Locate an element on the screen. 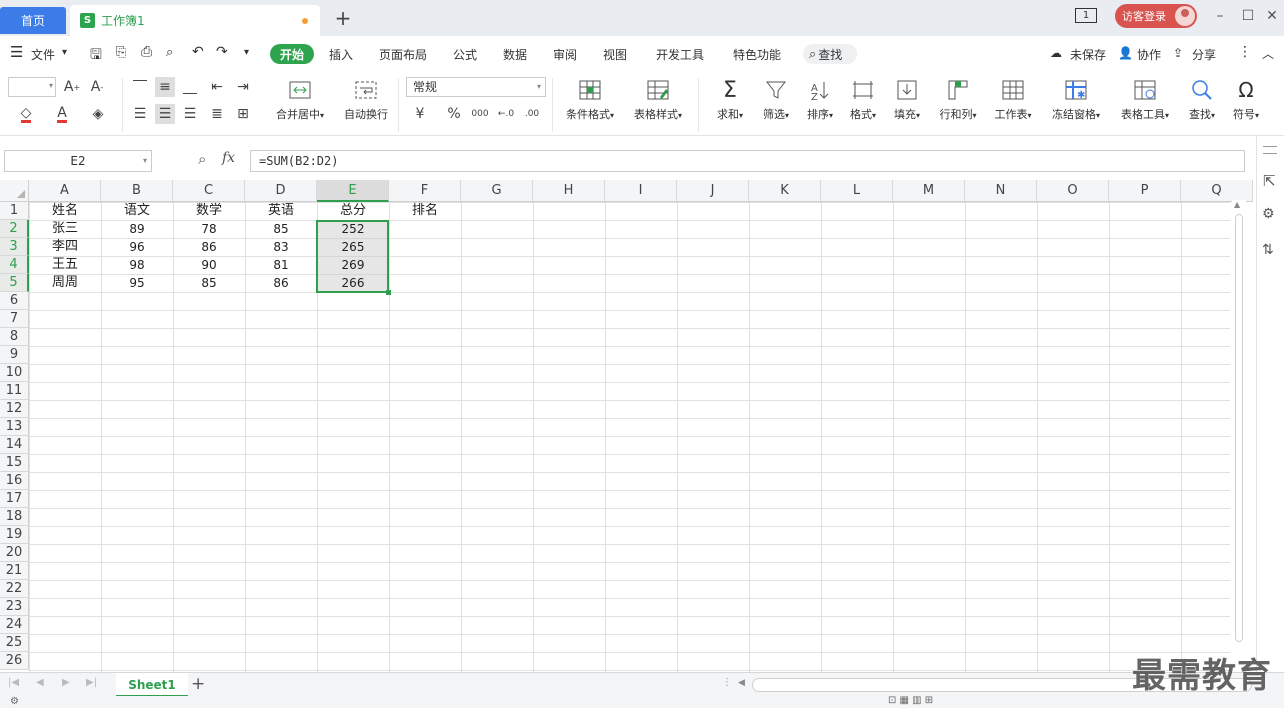  row-header-1: 1 is located at coordinates (14, 211).